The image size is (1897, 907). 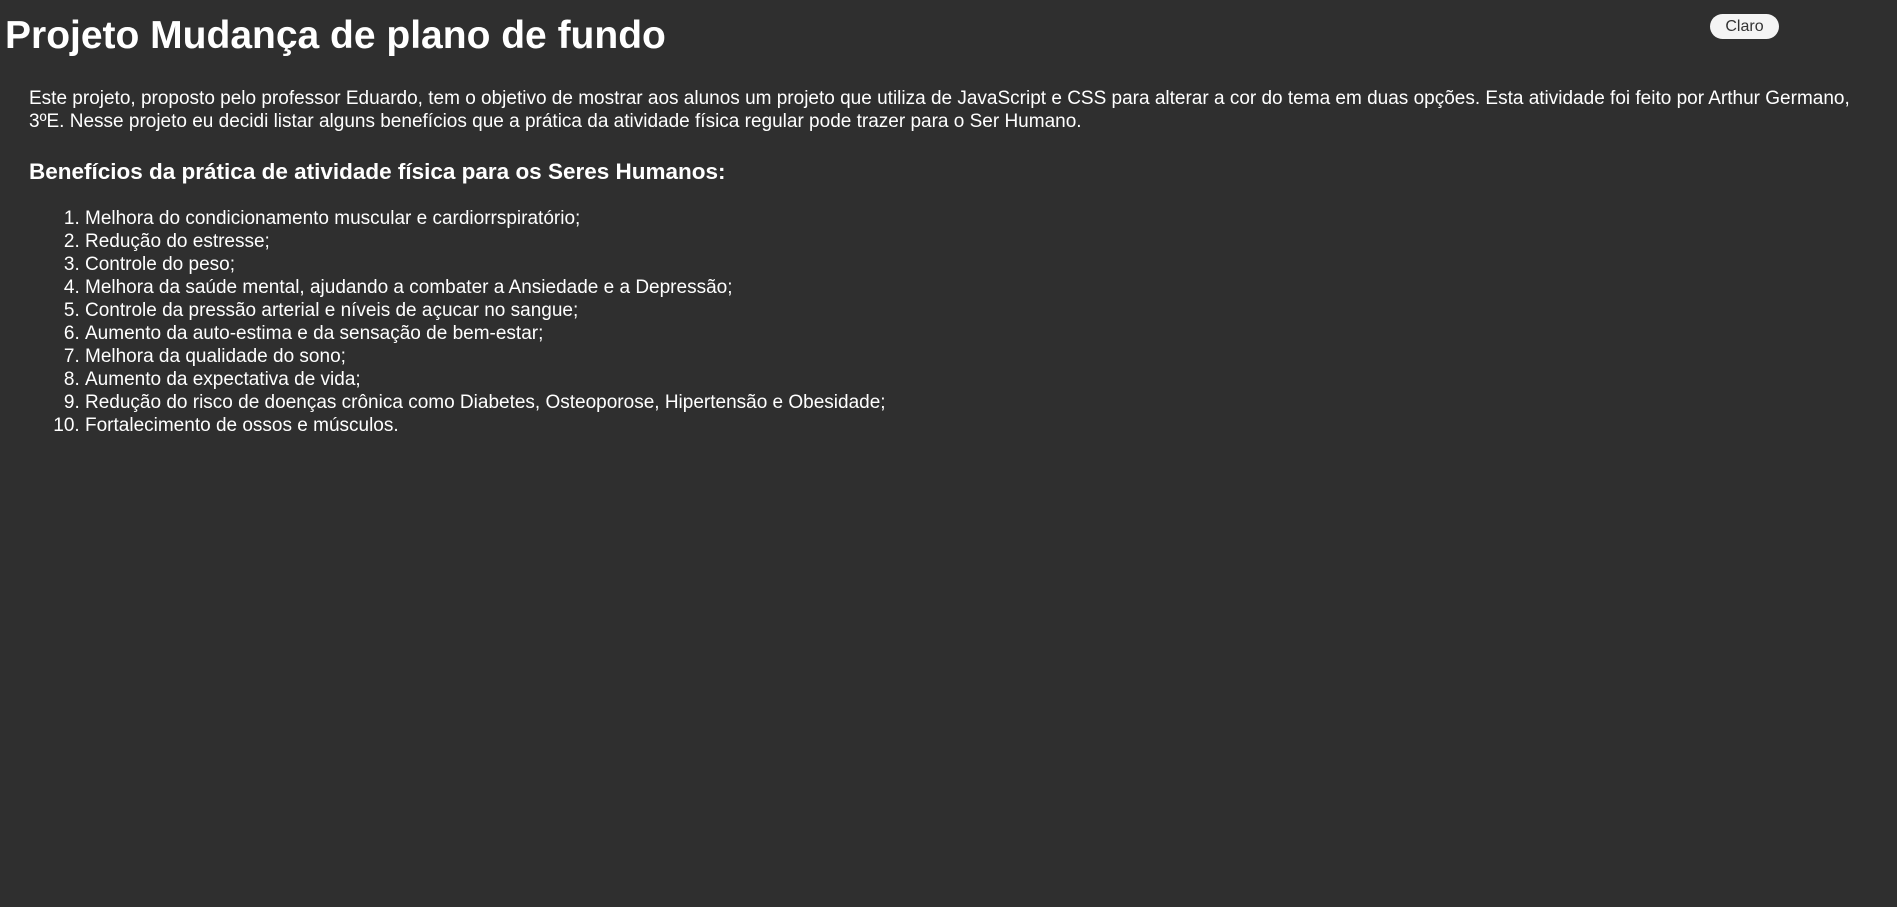 What do you see at coordinates (984, 241) in the screenshot?
I see `list-item: Redução do estresse;` at bounding box center [984, 241].